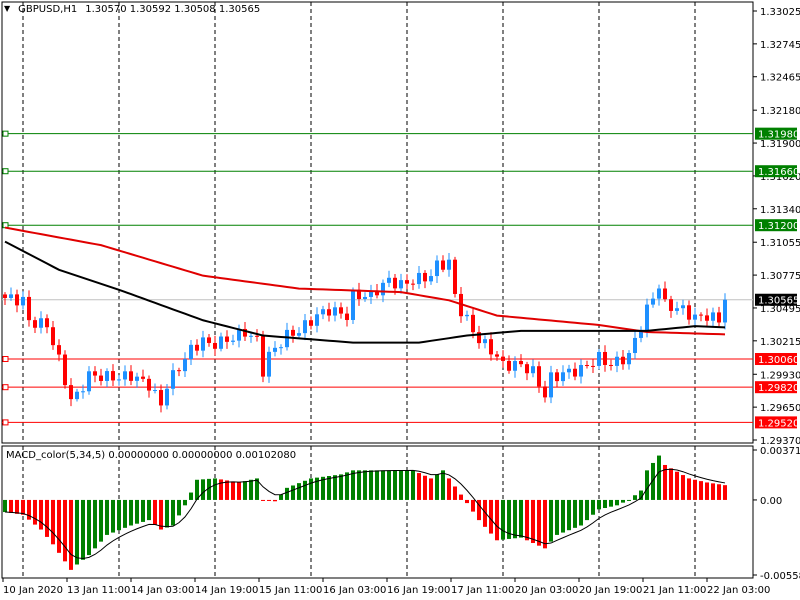 The height and width of the screenshot is (600, 800). I want to click on level-handle, so click(5, 359).